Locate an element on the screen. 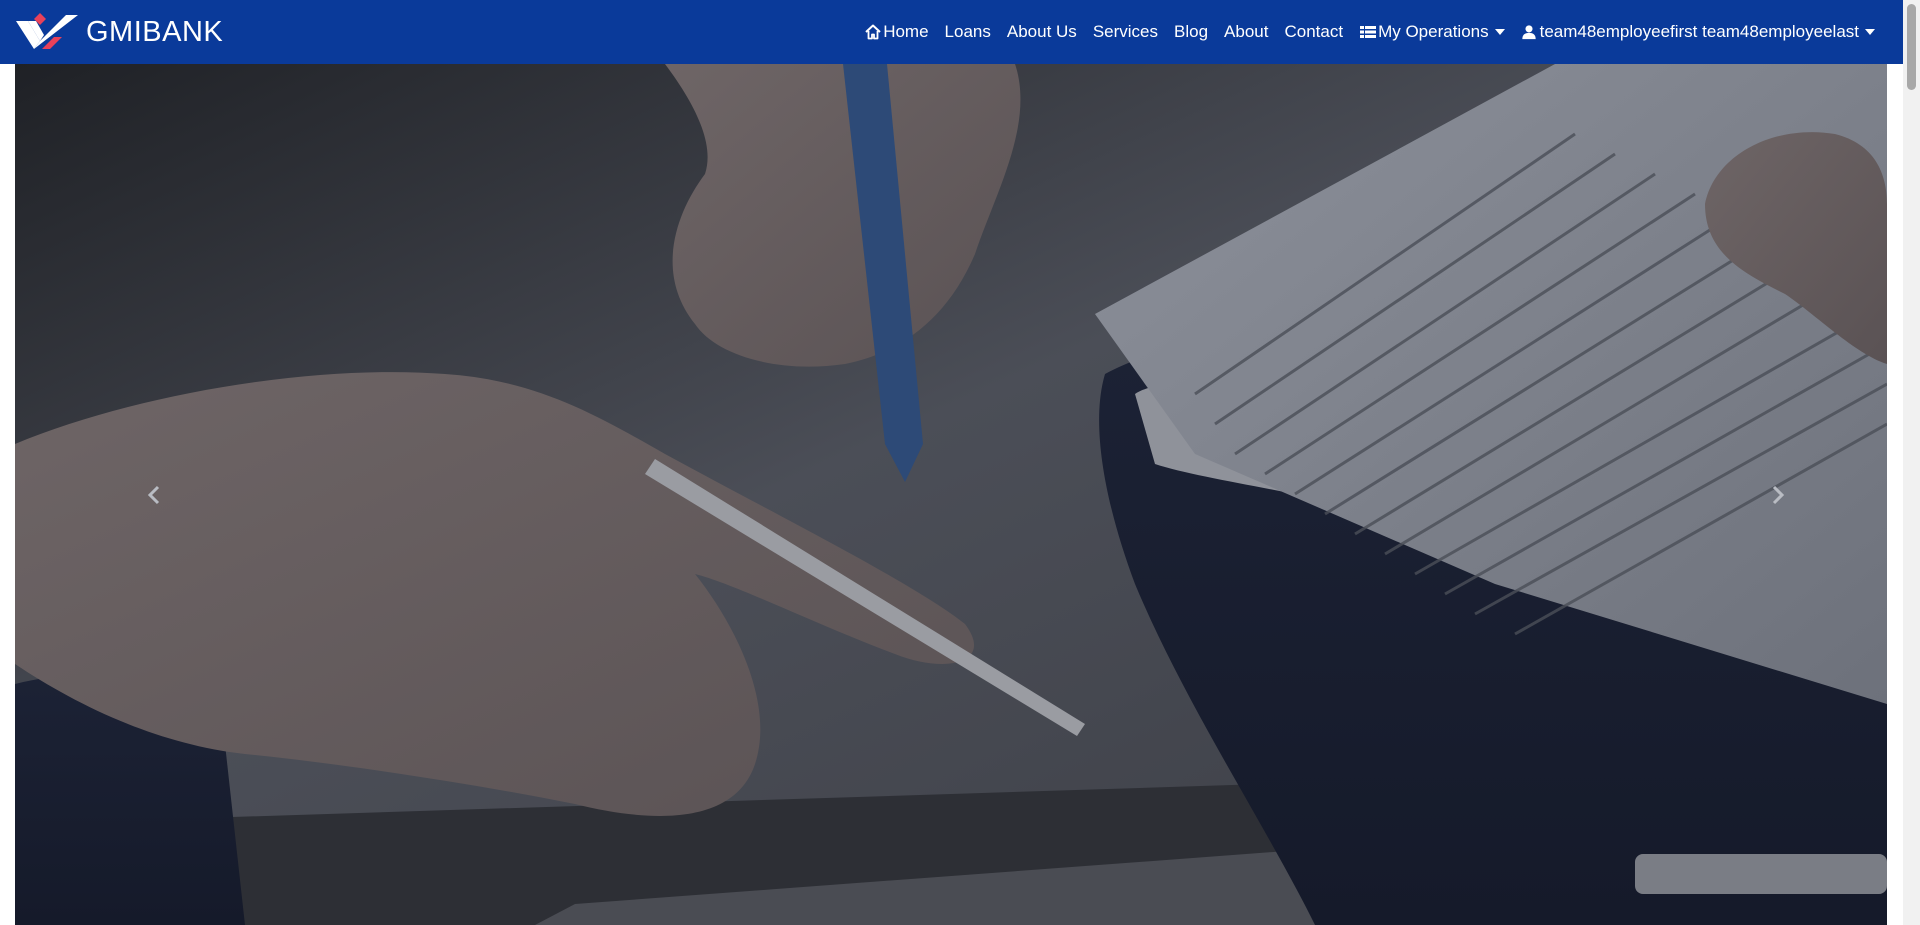  nav-about: About is located at coordinates (1246, 32).